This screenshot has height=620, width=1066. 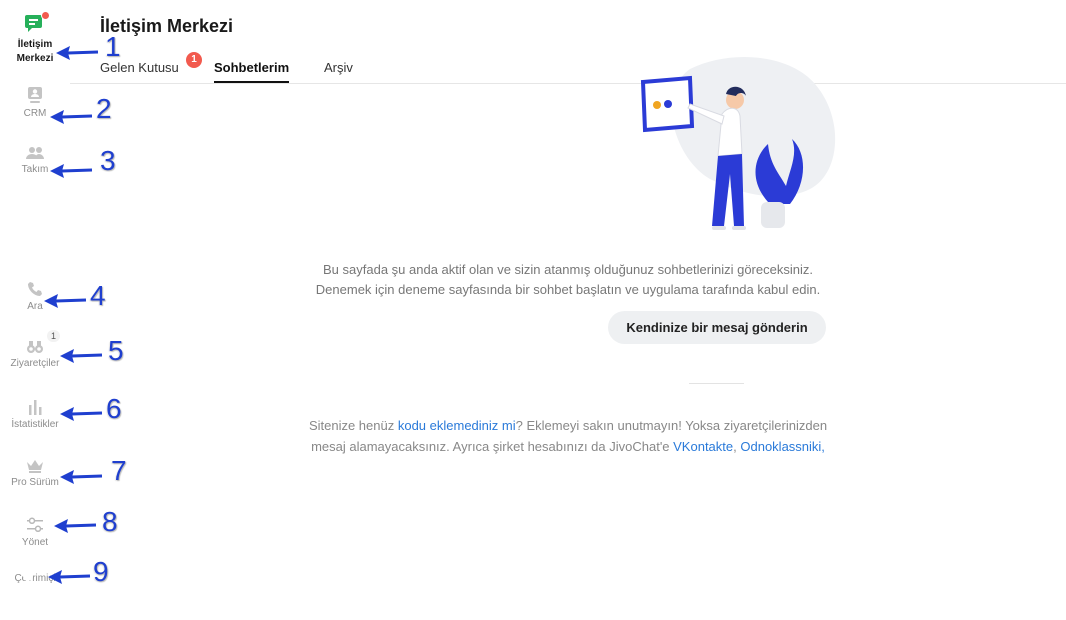 I want to click on tab-archive: Arşiv, so click(x=338, y=67).